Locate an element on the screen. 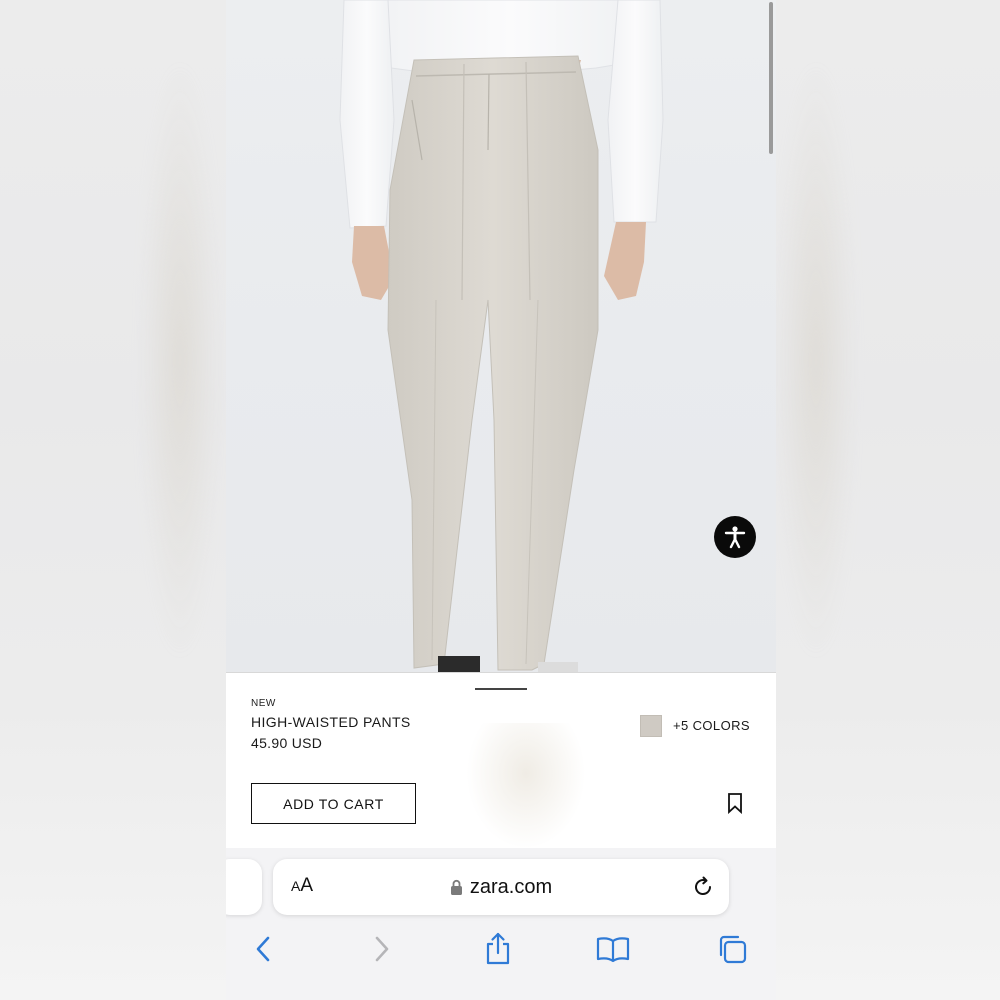 This screenshot has height=1000, width=1000. text-size-small-glyph: A is located at coordinates (296, 886).